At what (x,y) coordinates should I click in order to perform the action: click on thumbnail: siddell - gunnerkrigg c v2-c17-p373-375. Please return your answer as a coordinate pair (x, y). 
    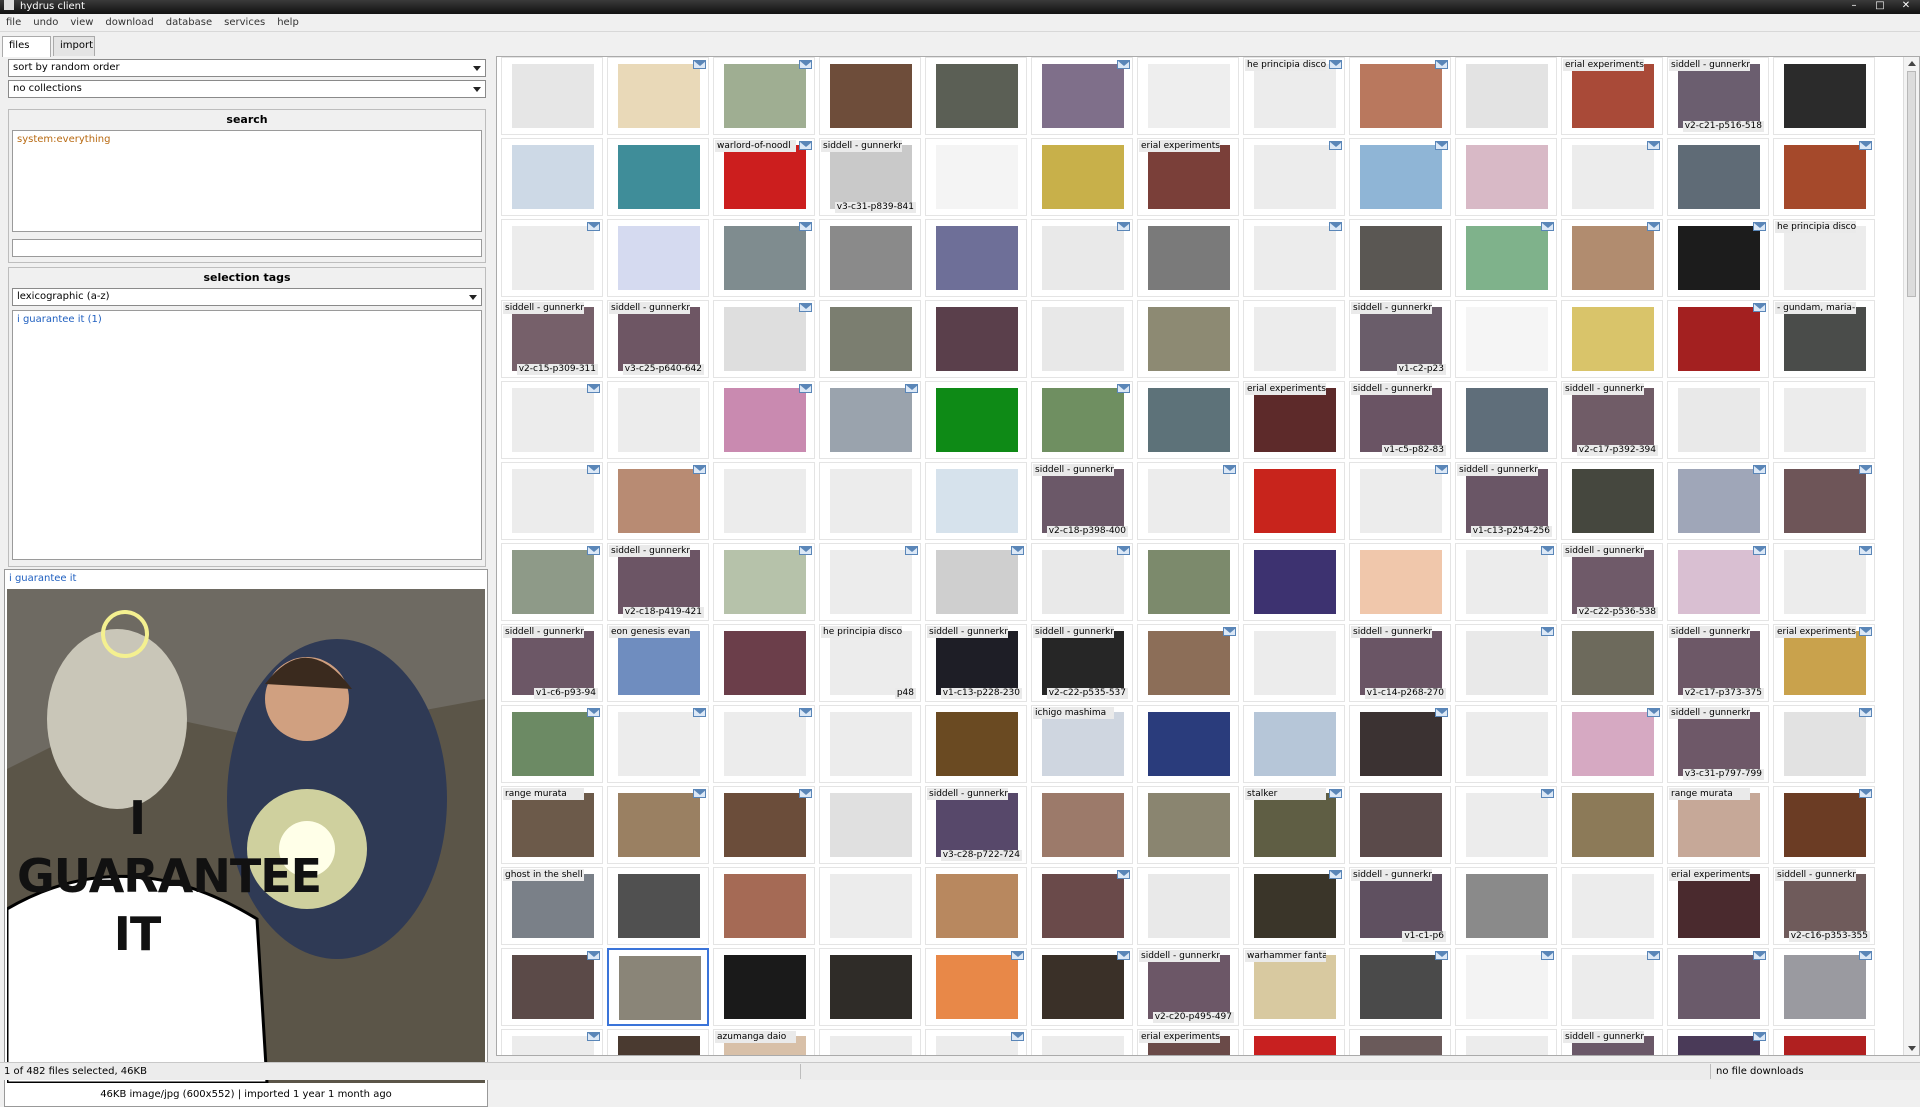
    Looking at the image, I should click on (1718, 663).